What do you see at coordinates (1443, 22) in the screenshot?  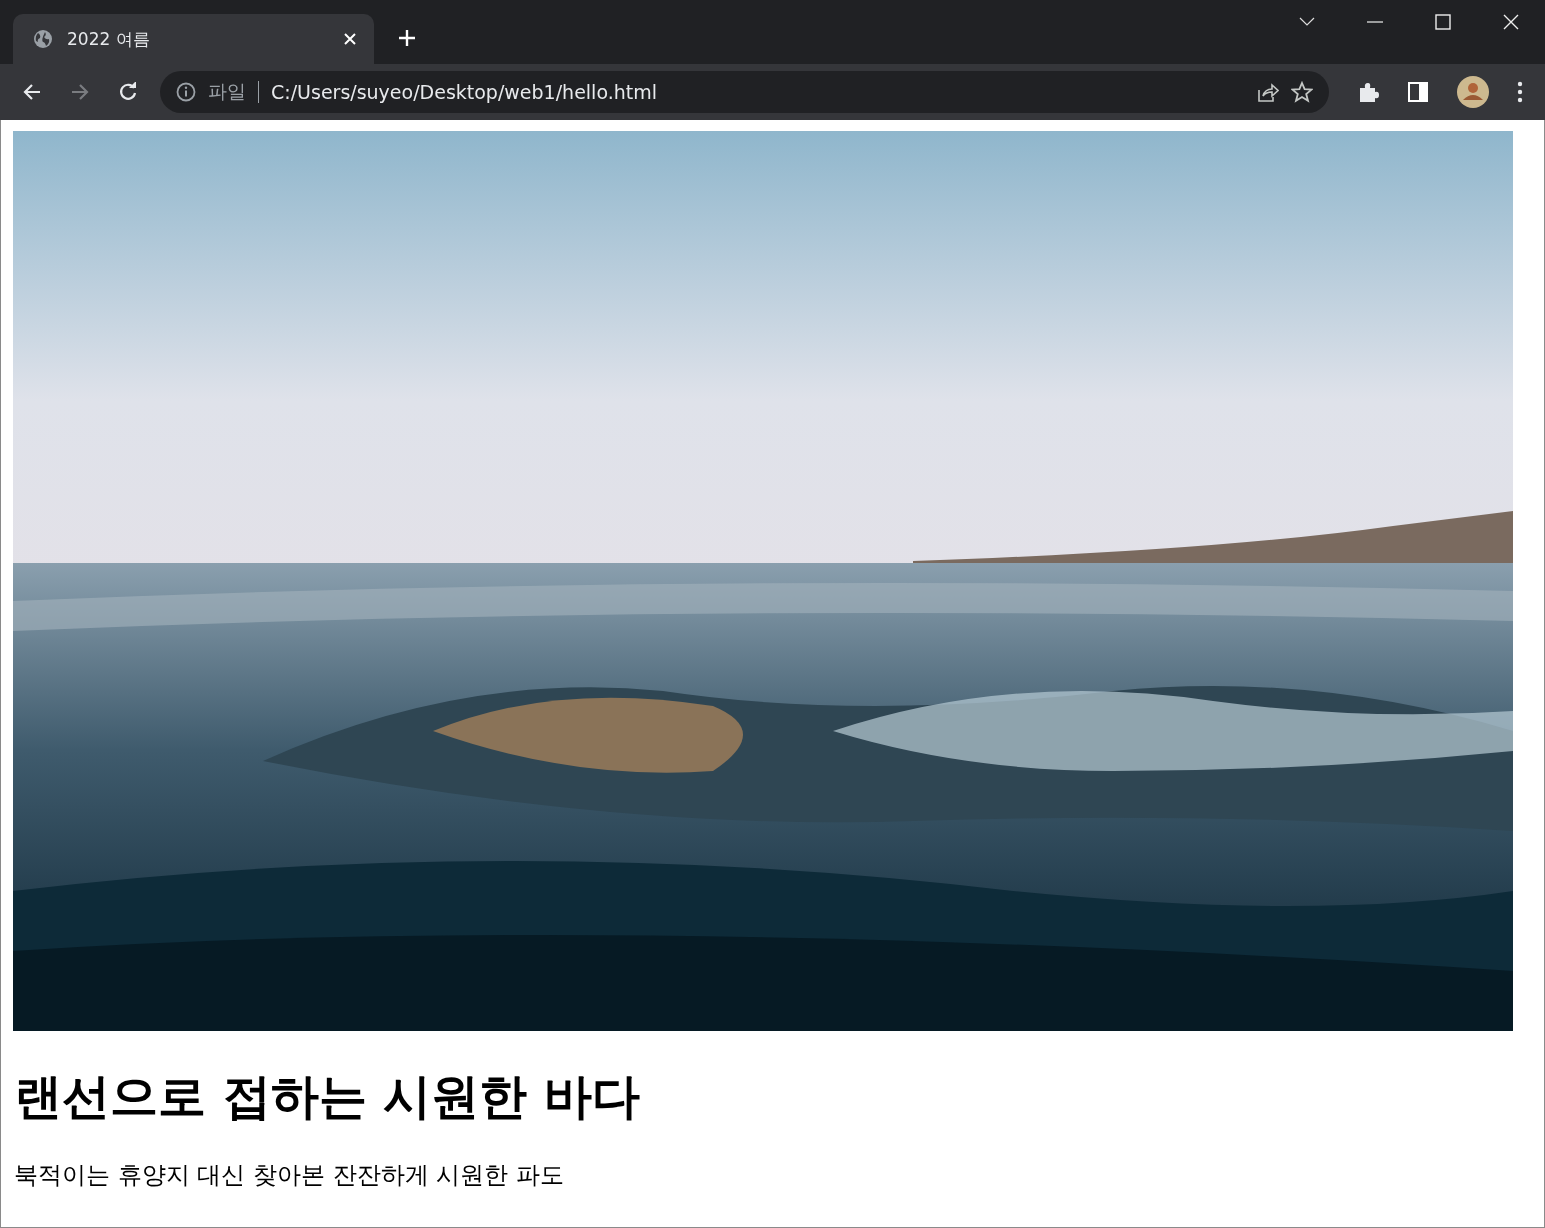 I see `maximize-icon` at bounding box center [1443, 22].